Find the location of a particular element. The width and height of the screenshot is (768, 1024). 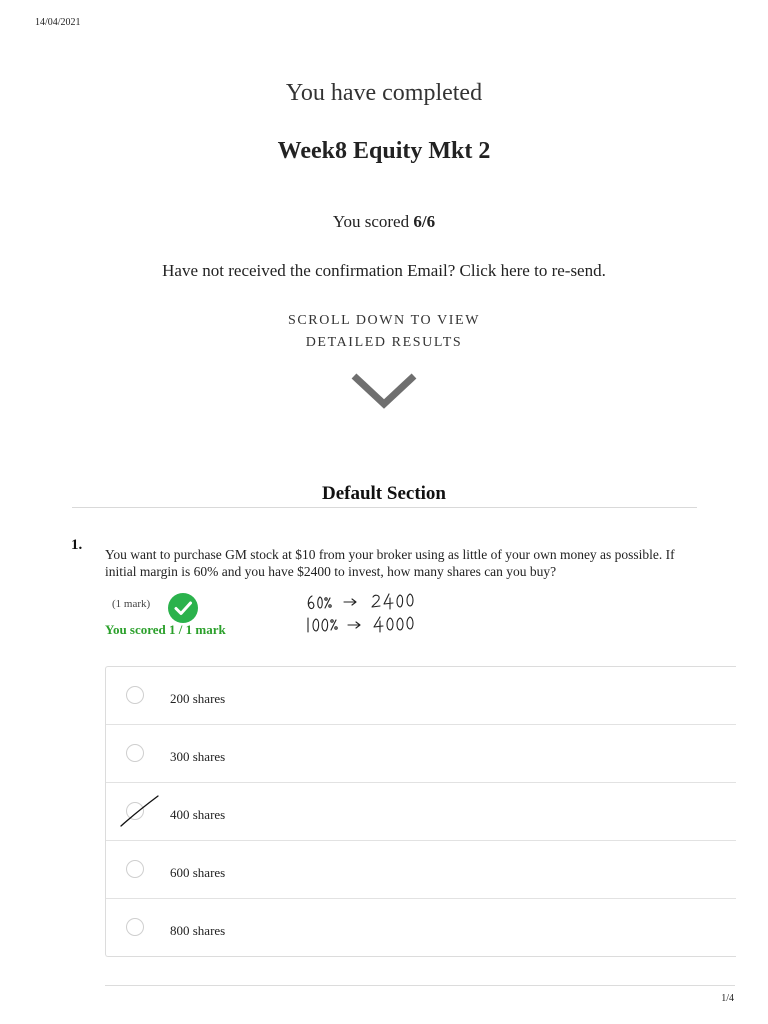

score-summary: You scored 6/6 is located at coordinates (384, 222).